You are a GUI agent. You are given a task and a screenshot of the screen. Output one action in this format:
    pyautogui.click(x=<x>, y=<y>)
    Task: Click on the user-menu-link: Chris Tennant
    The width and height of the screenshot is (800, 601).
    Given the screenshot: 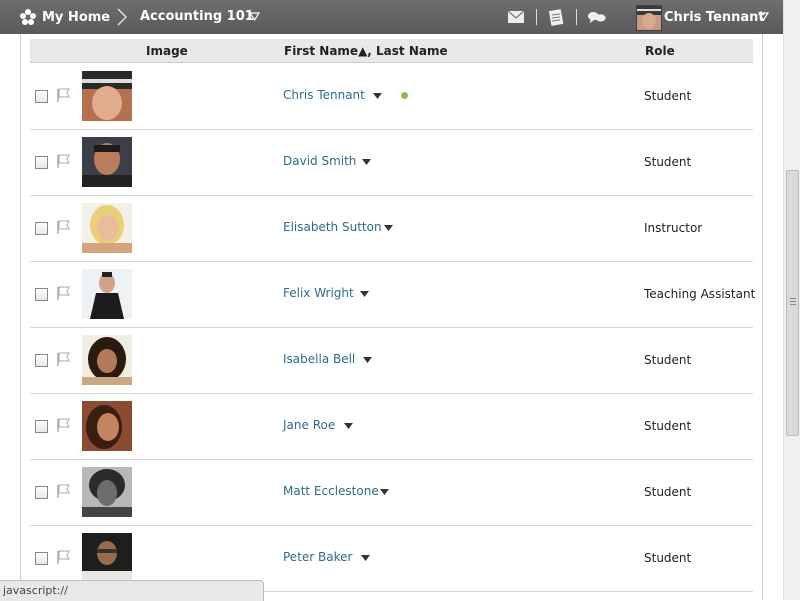 What is the action you would take?
    pyautogui.click(x=714, y=17)
    